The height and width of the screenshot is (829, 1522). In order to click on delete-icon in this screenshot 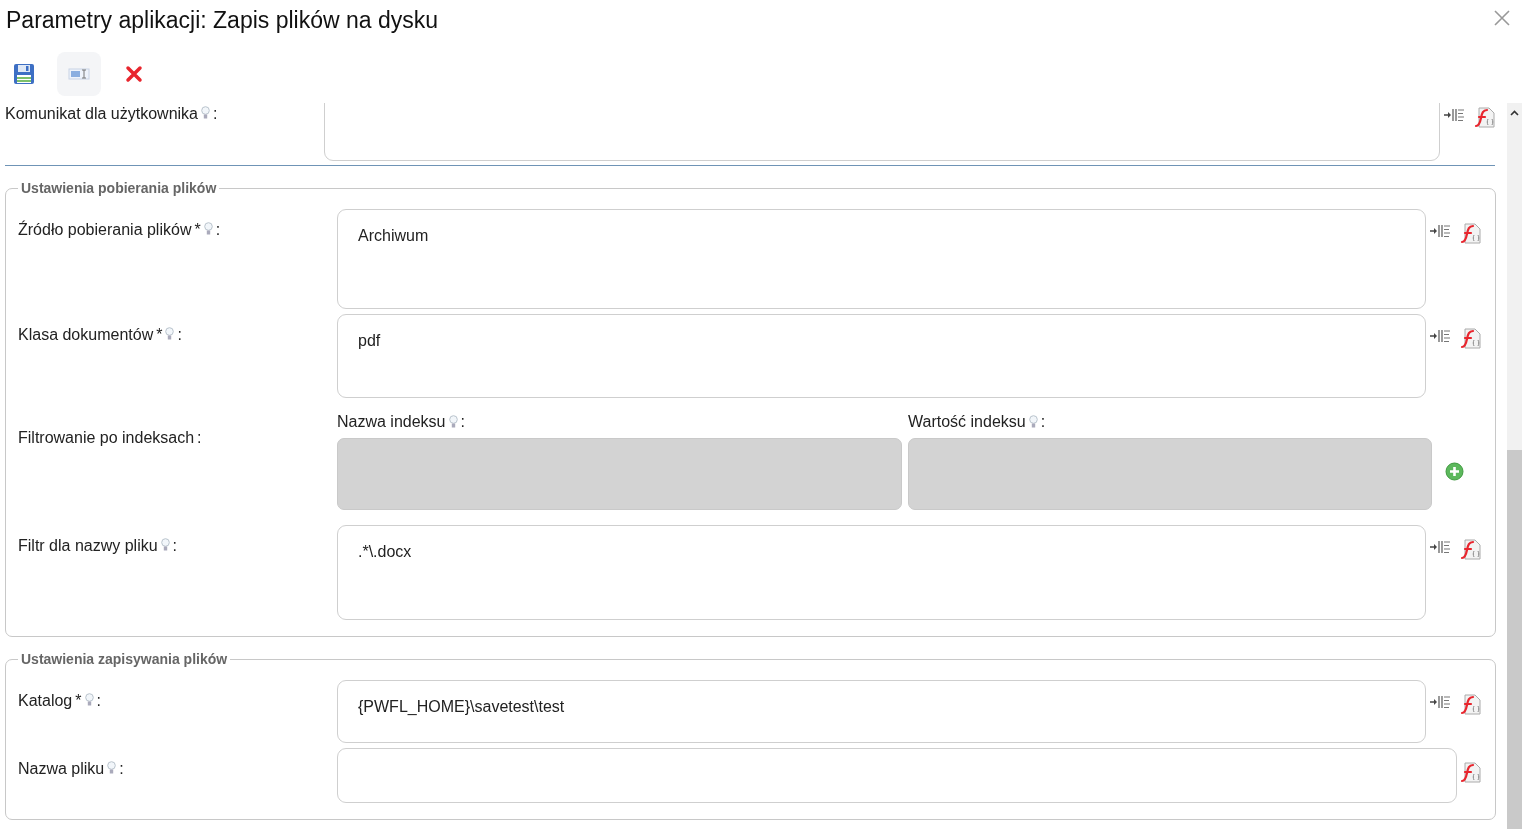, I will do `click(134, 74)`.